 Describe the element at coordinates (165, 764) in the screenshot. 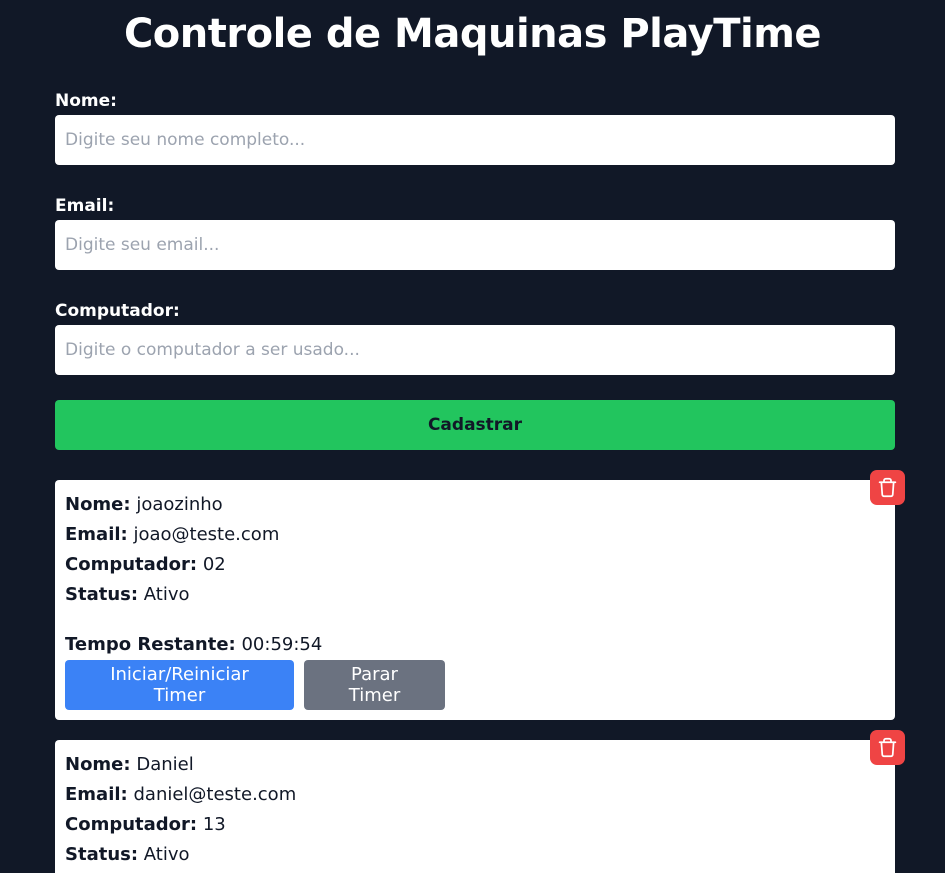

I see `record-name-value: Daniel` at that location.